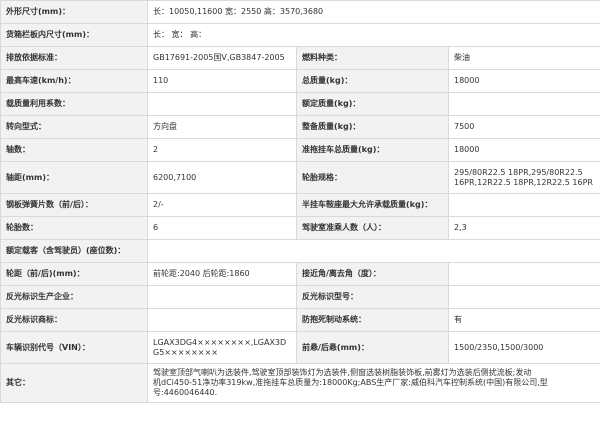  What do you see at coordinates (373, 35) in the screenshot?
I see `cargo-box-dimensions-value: 长： 宽： 高：` at bounding box center [373, 35].